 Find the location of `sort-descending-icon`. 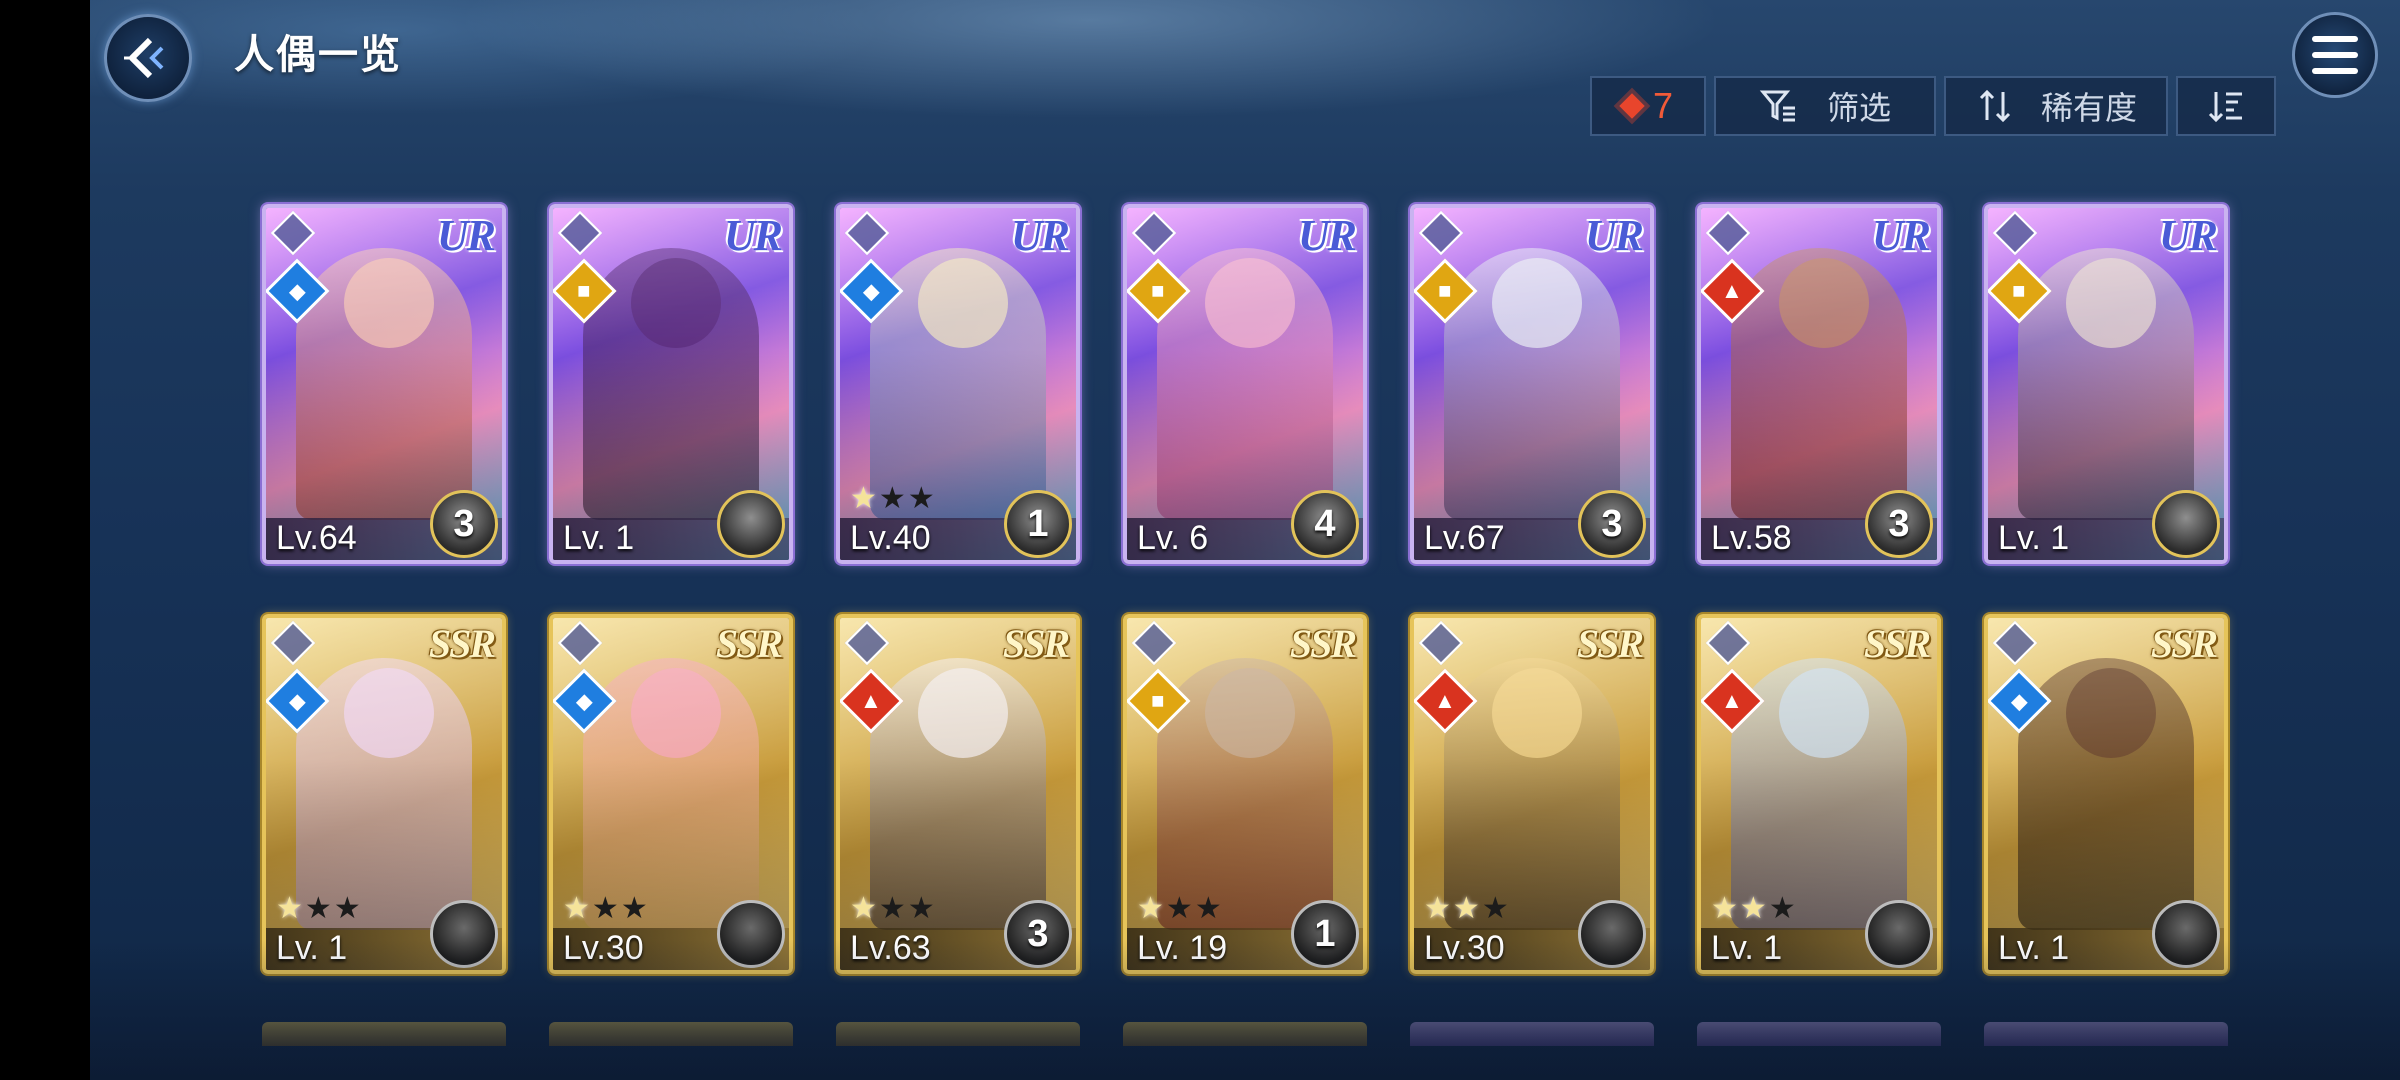

sort-descending-icon is located at coordinates (2225, 107).